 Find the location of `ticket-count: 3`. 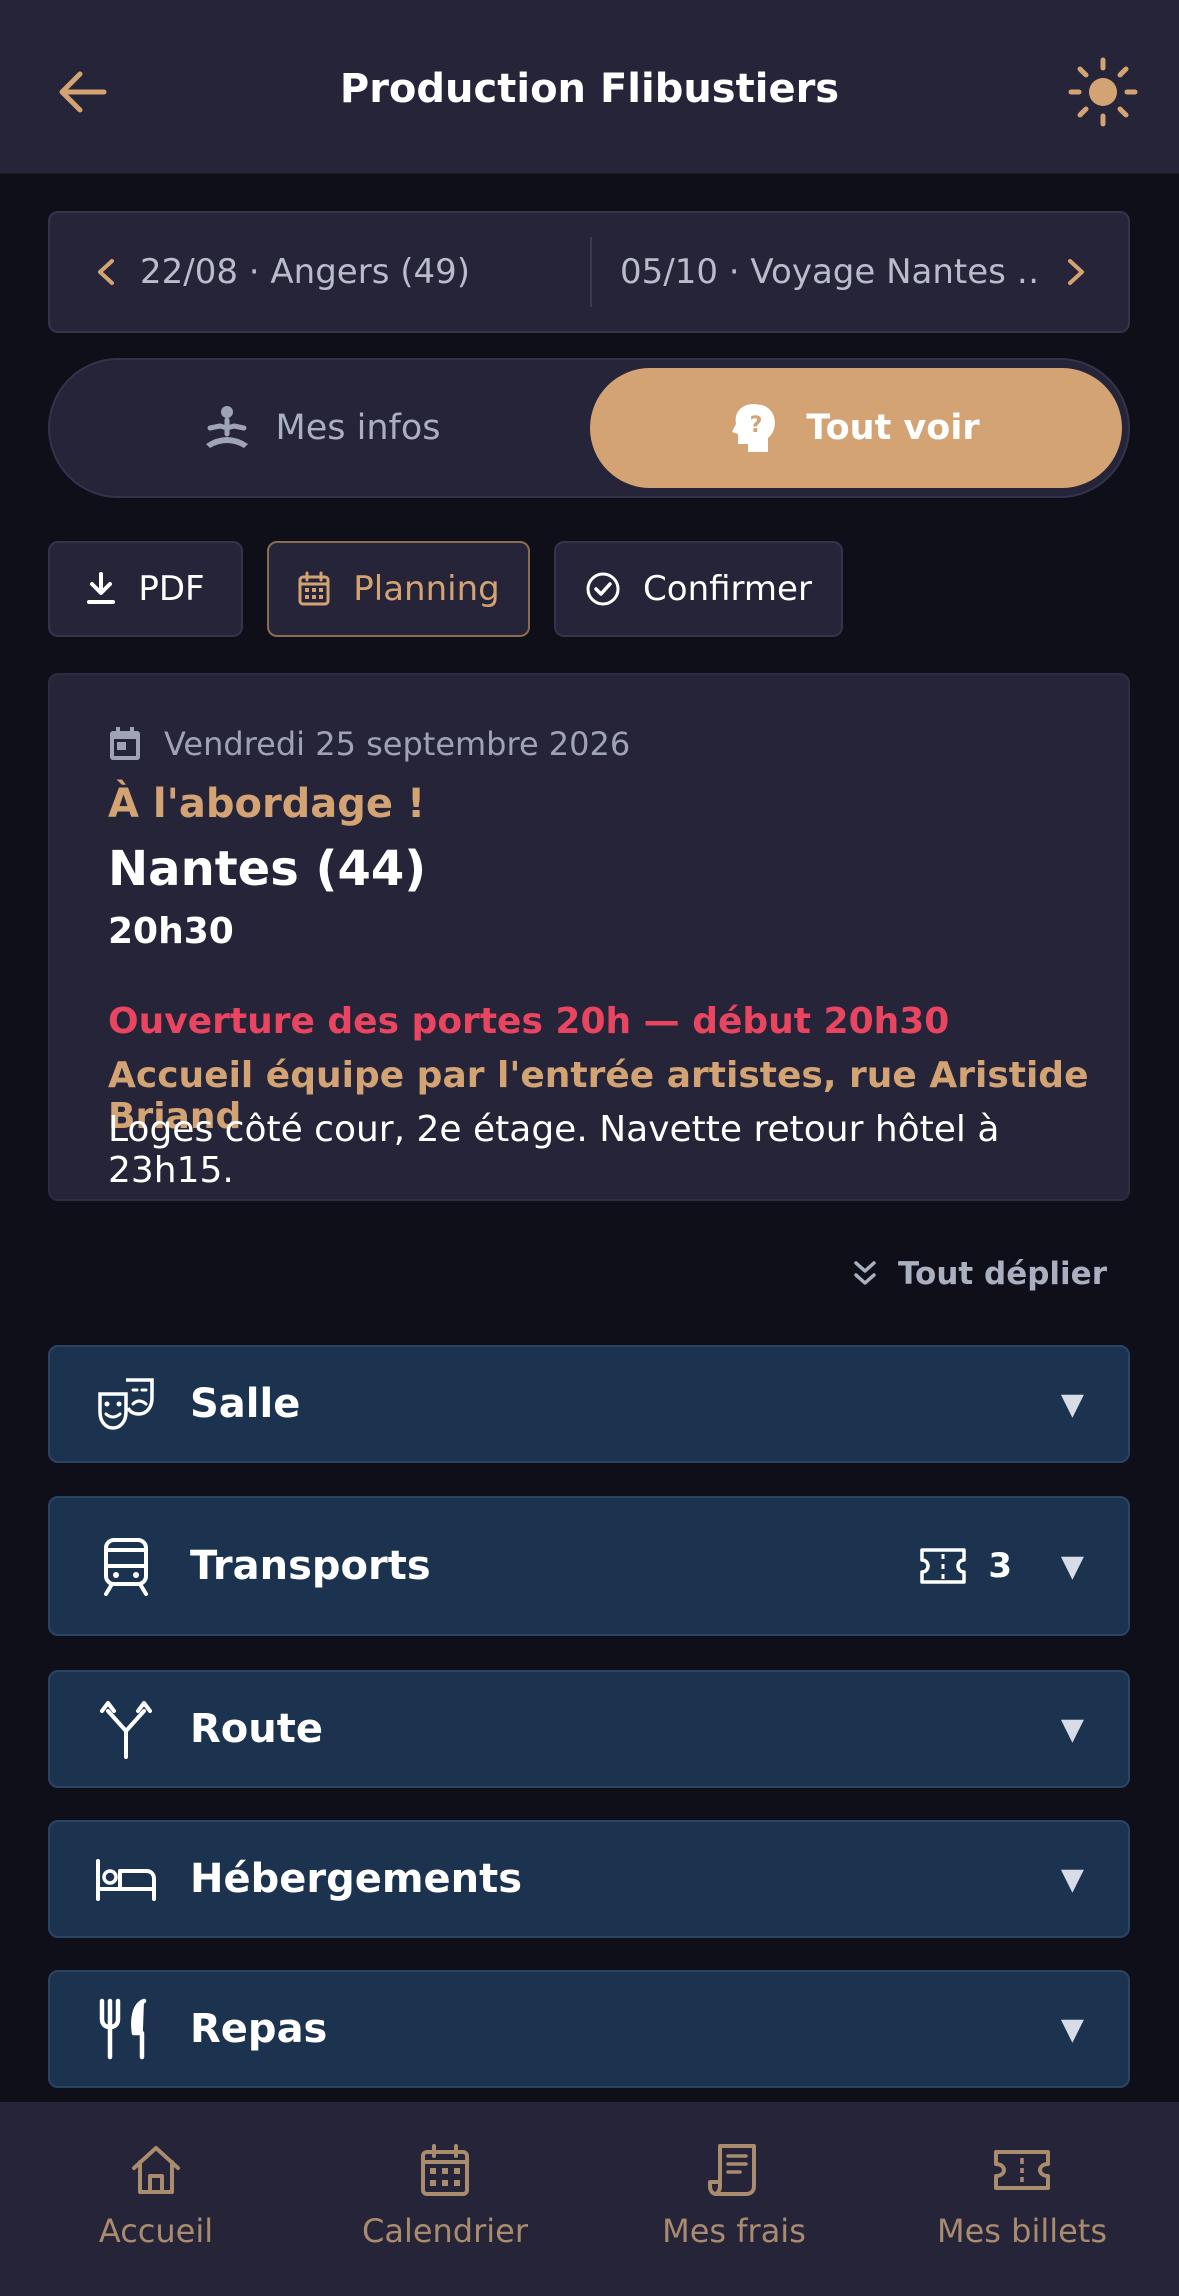

ticket-count: 3 is located at coordinates (1000, 1566).